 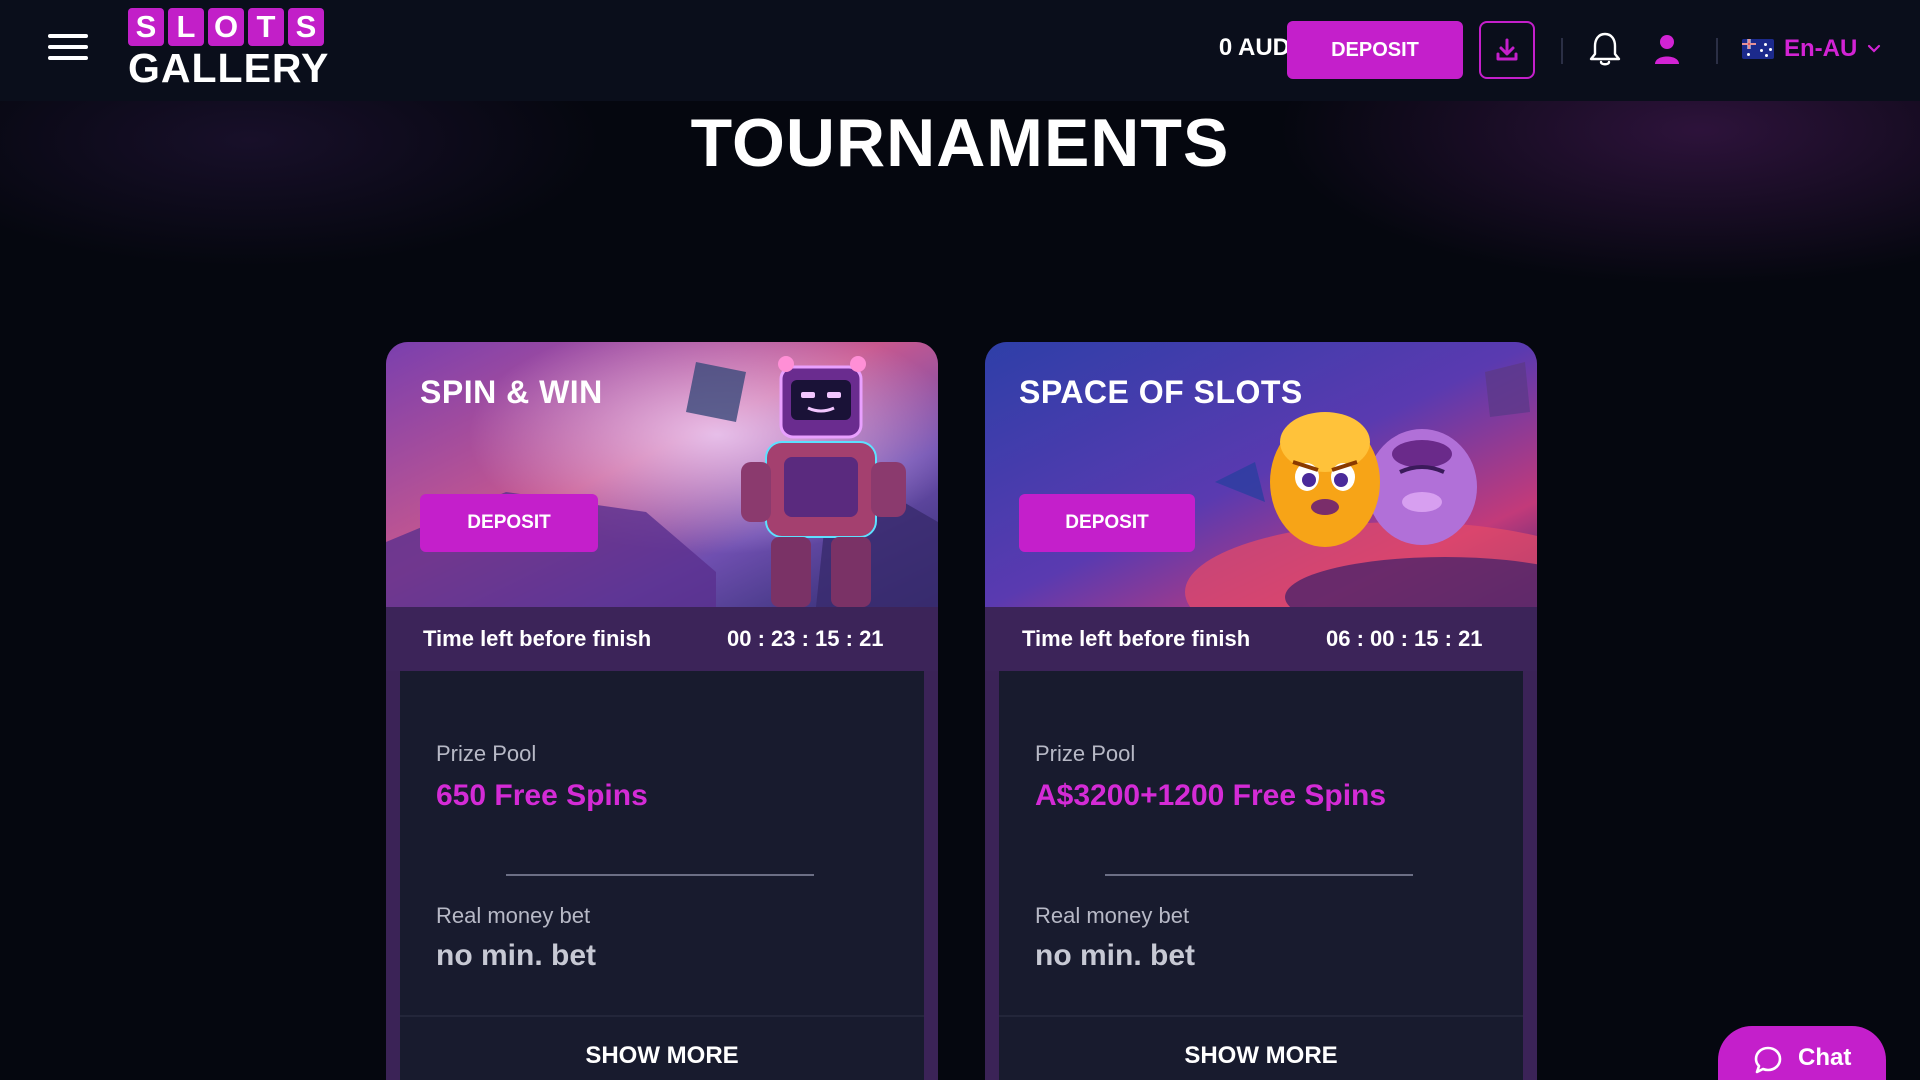 What do you see at coordinates (266, 27) in the screenshot?
I see `logo-tile: T` at bounding box center [266, 27].